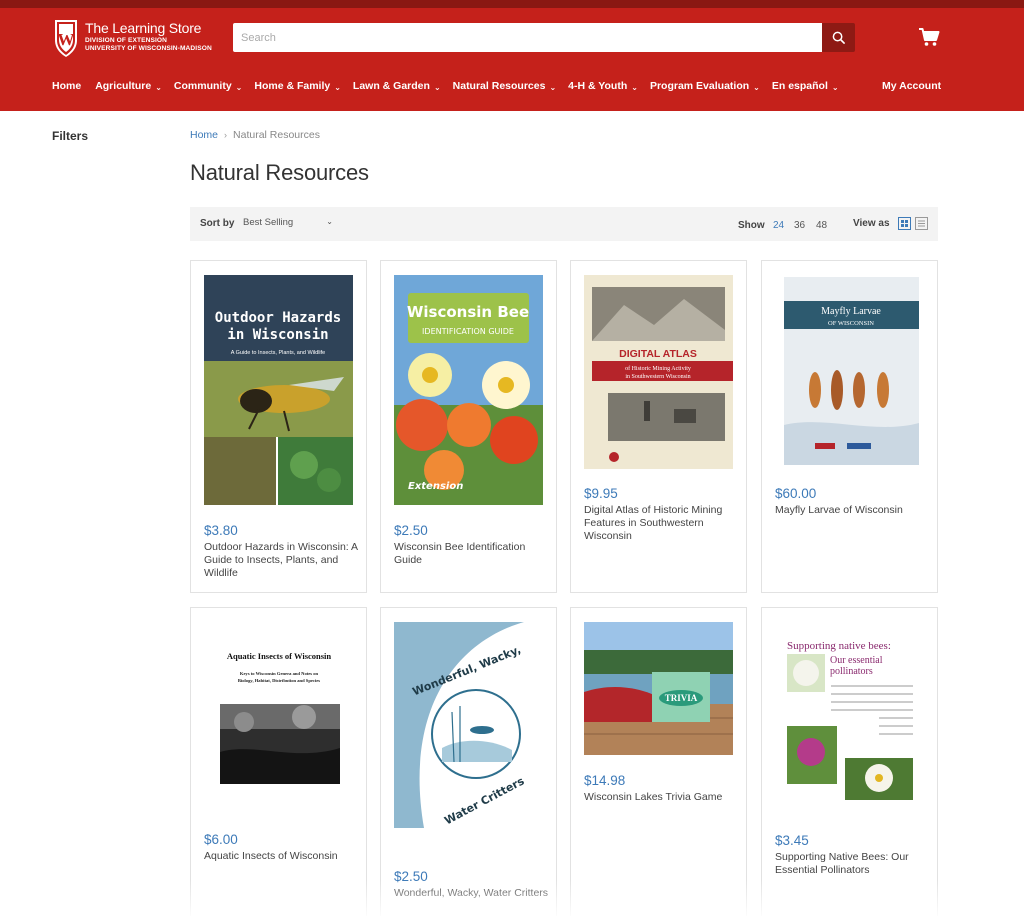 The height and width of the screenshot is (916, 1024). I want to click on breadcrumb: Home › Natural Resources, so click(255, 135).